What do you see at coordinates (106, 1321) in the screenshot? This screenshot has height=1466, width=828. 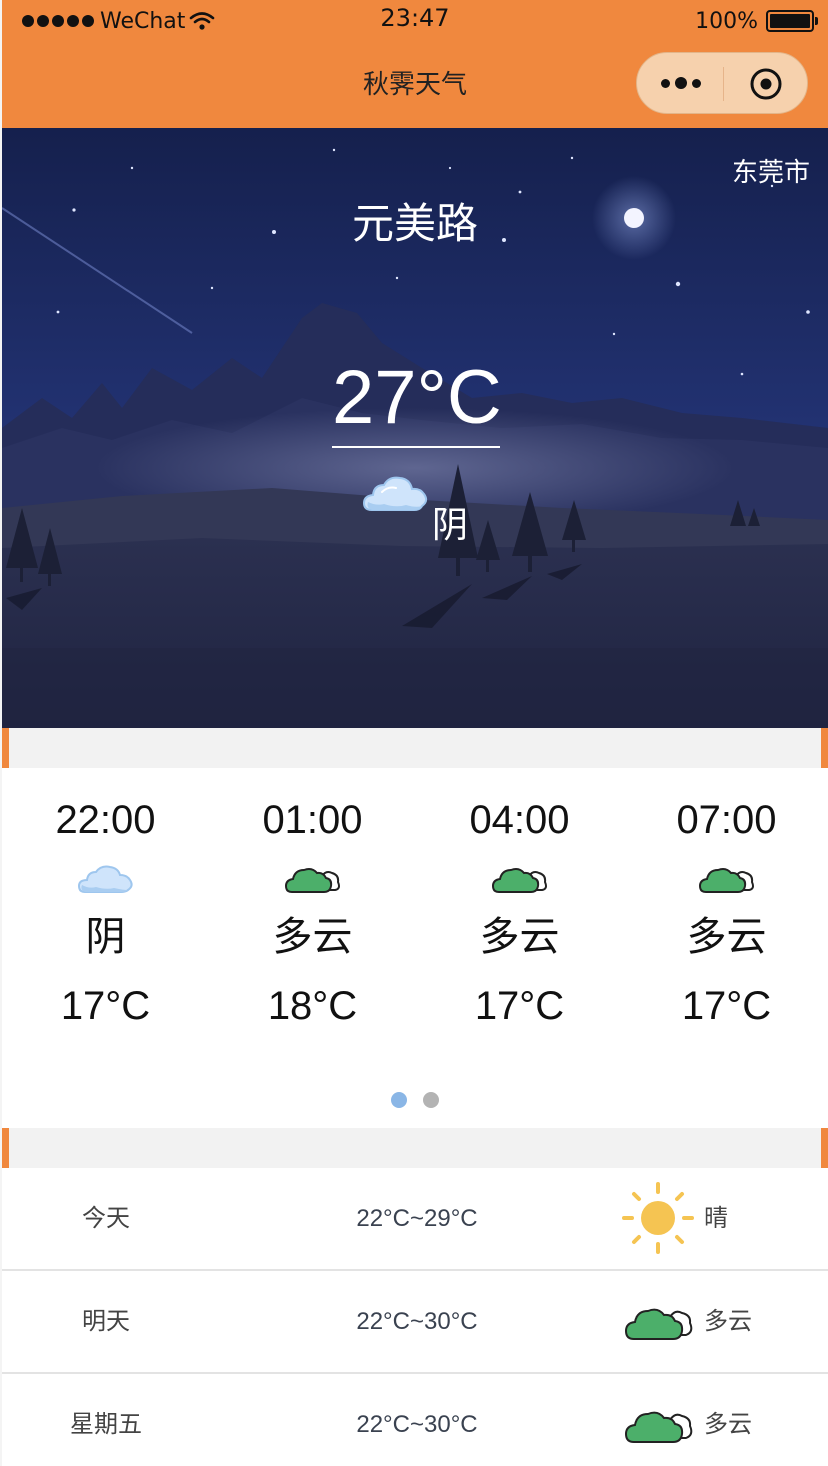 I see `day-name: 明天` at bounding box center [106, 1321].